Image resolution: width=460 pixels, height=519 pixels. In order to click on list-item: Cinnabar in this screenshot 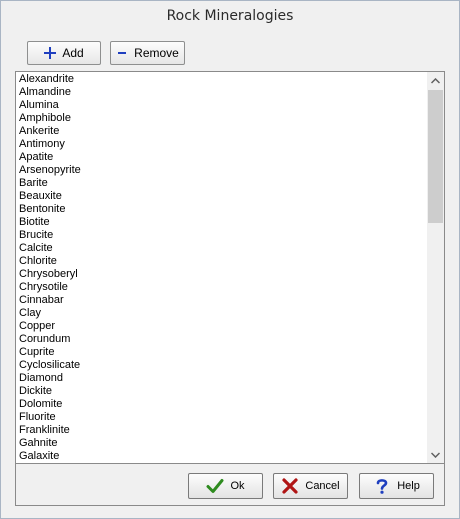, I will do `click(223, 300)`.